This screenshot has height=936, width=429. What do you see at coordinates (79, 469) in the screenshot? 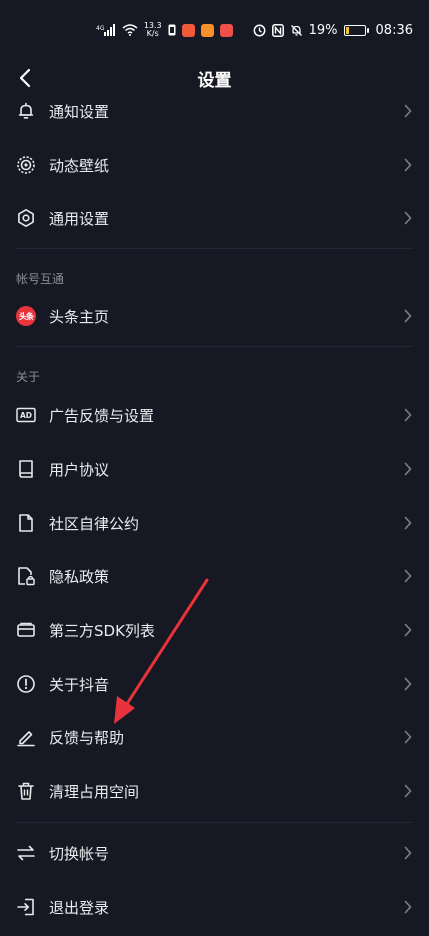
I see `menu-item-label: 用户协议` at bounding box center [79, 469].